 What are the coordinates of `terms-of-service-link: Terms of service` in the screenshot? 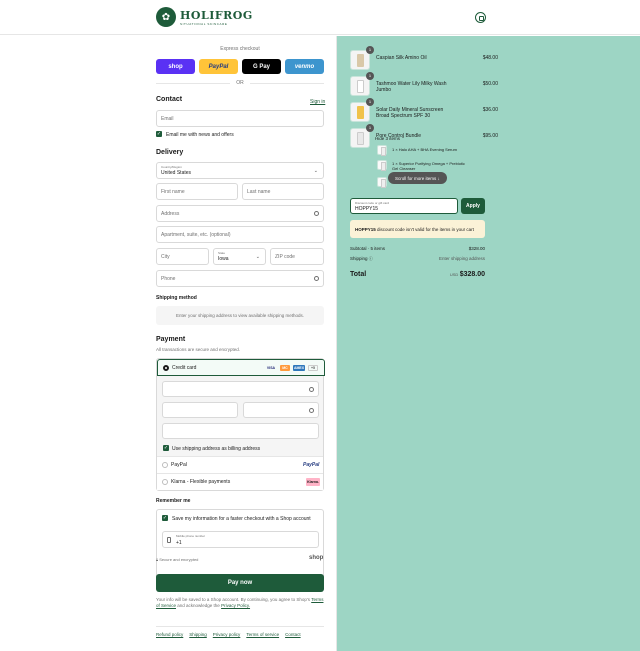 It's located at (262, 634).